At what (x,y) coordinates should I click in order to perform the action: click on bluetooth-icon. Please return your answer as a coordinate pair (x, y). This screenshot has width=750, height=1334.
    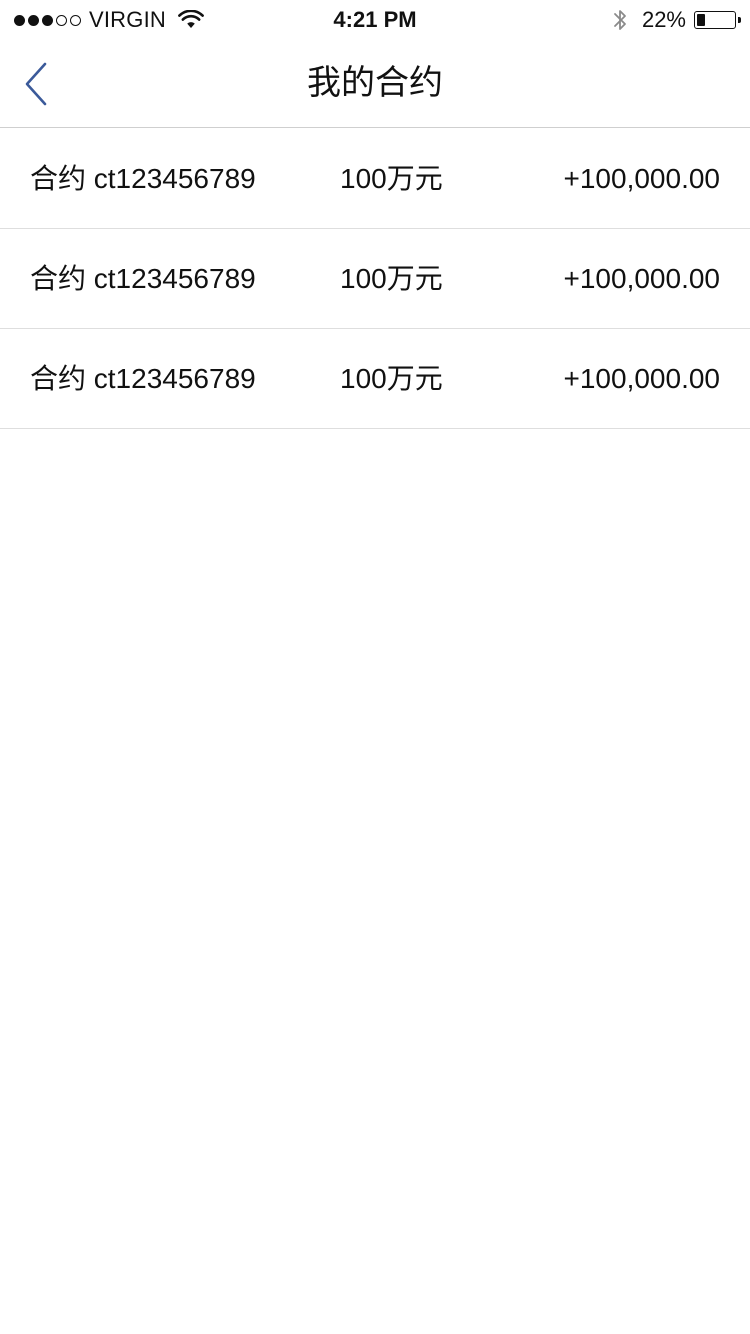
    Looking at the image, I should click on (620, 20).